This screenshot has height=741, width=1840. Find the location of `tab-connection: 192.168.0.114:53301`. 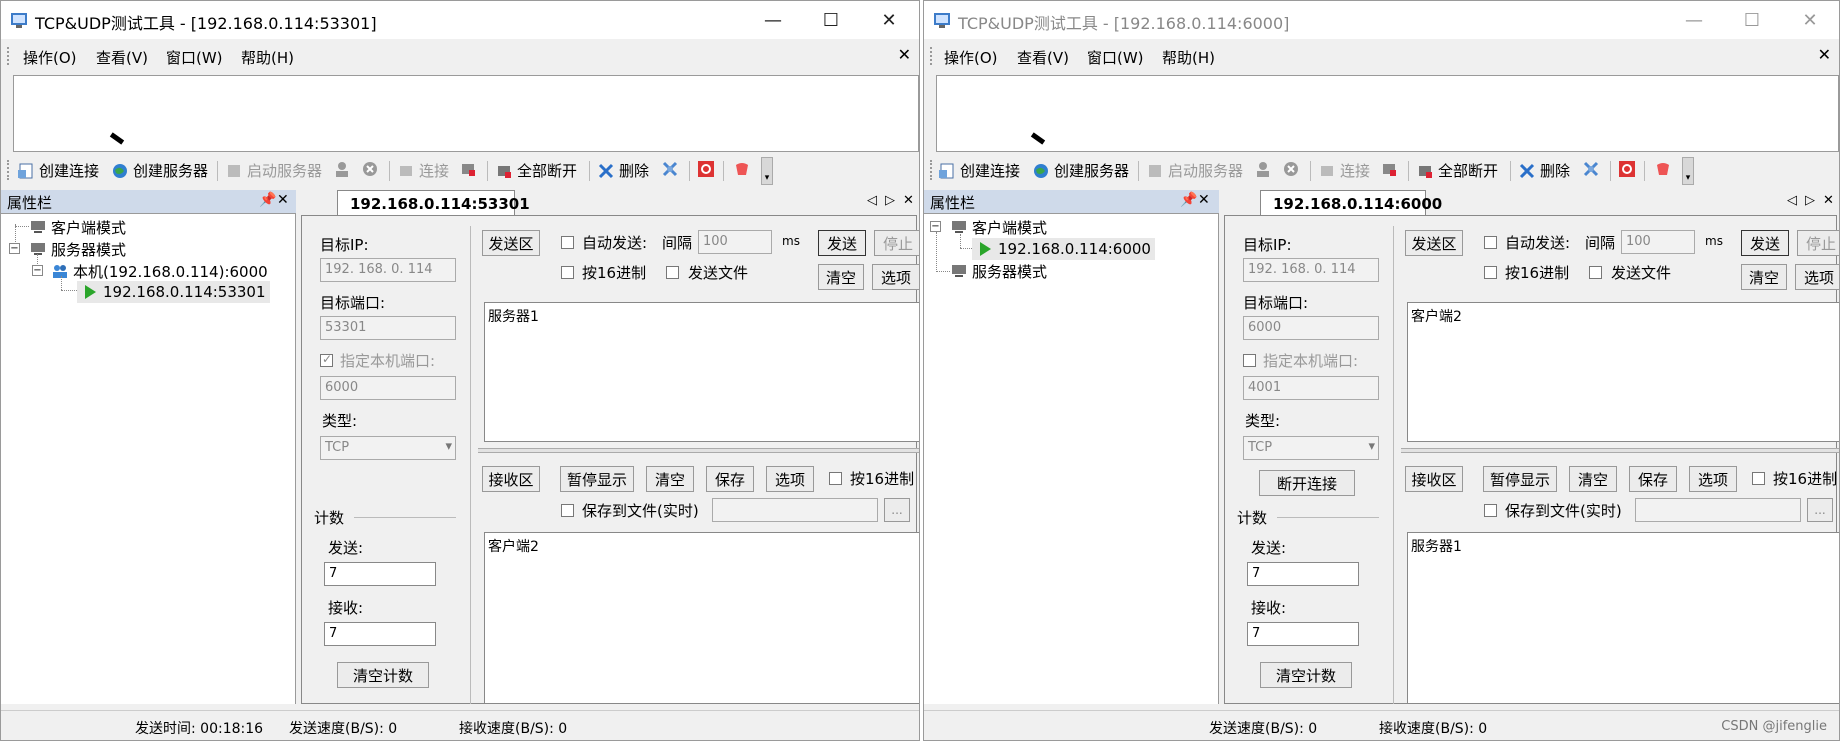

tab-connection: 192.168.0.114:53301 is located at coordinates (433, 203).